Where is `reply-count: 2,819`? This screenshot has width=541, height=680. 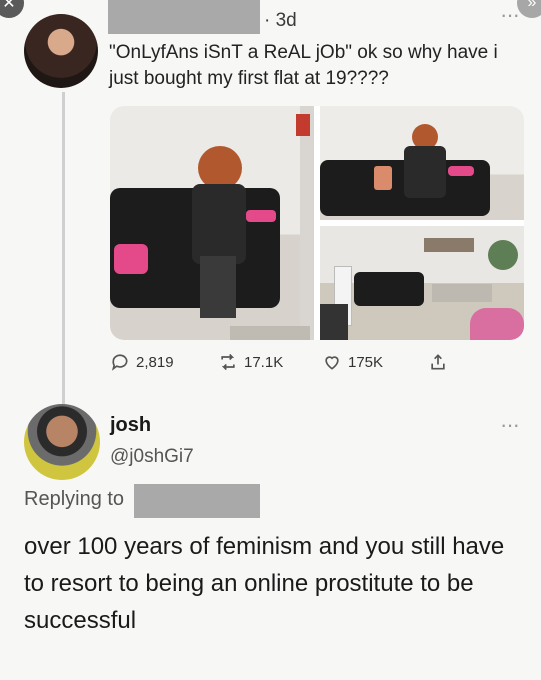 reply-count: 2,819 is located at coordinates (155, 362).